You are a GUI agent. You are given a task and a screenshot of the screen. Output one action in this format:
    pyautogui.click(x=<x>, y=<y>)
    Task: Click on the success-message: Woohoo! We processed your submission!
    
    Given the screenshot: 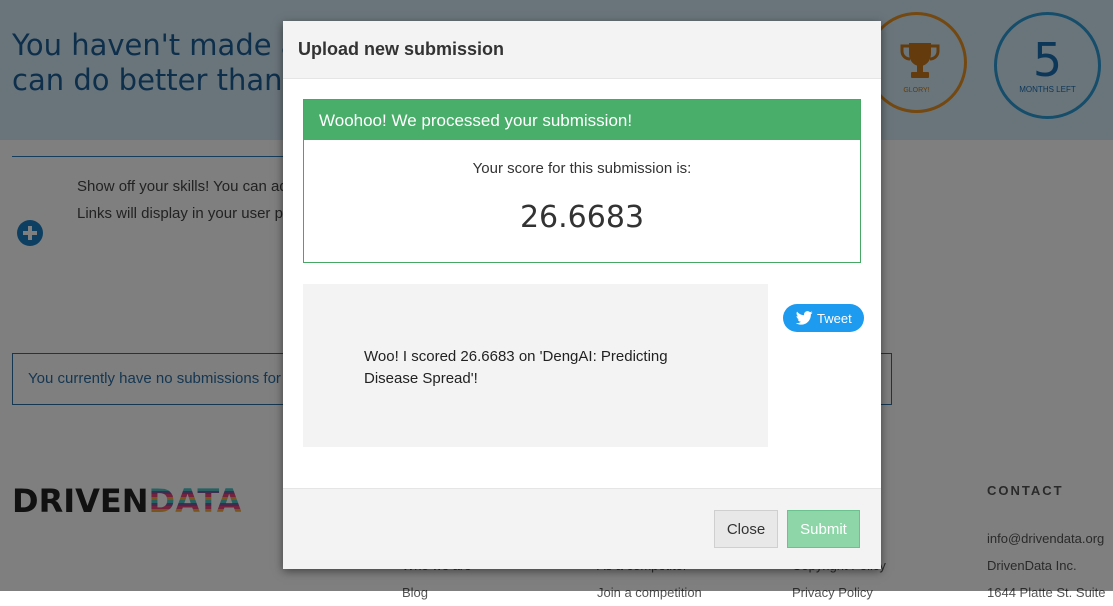 What is the action you would take?
    pyautogui.click(x=476, y=120)
    